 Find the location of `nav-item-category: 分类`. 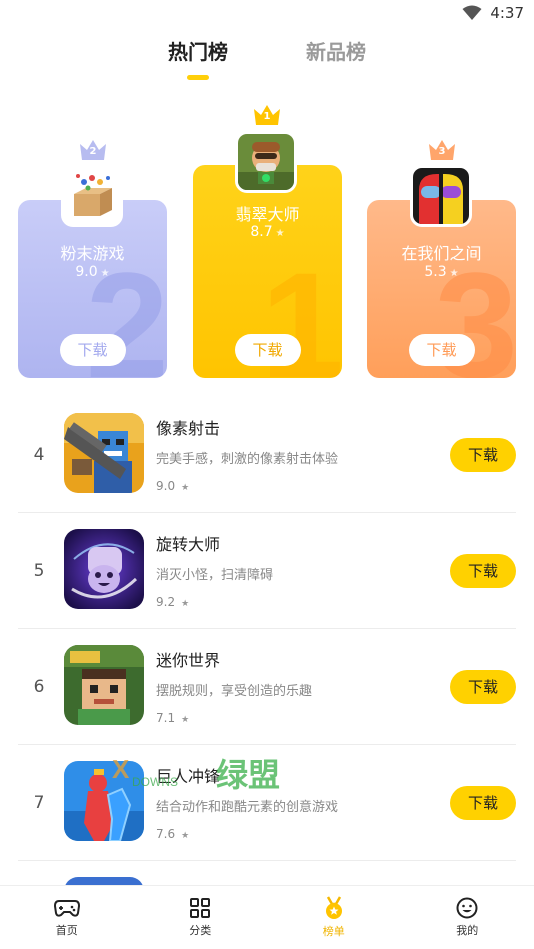

nav-item-category: 分类 is located at coordinates (201, 917).